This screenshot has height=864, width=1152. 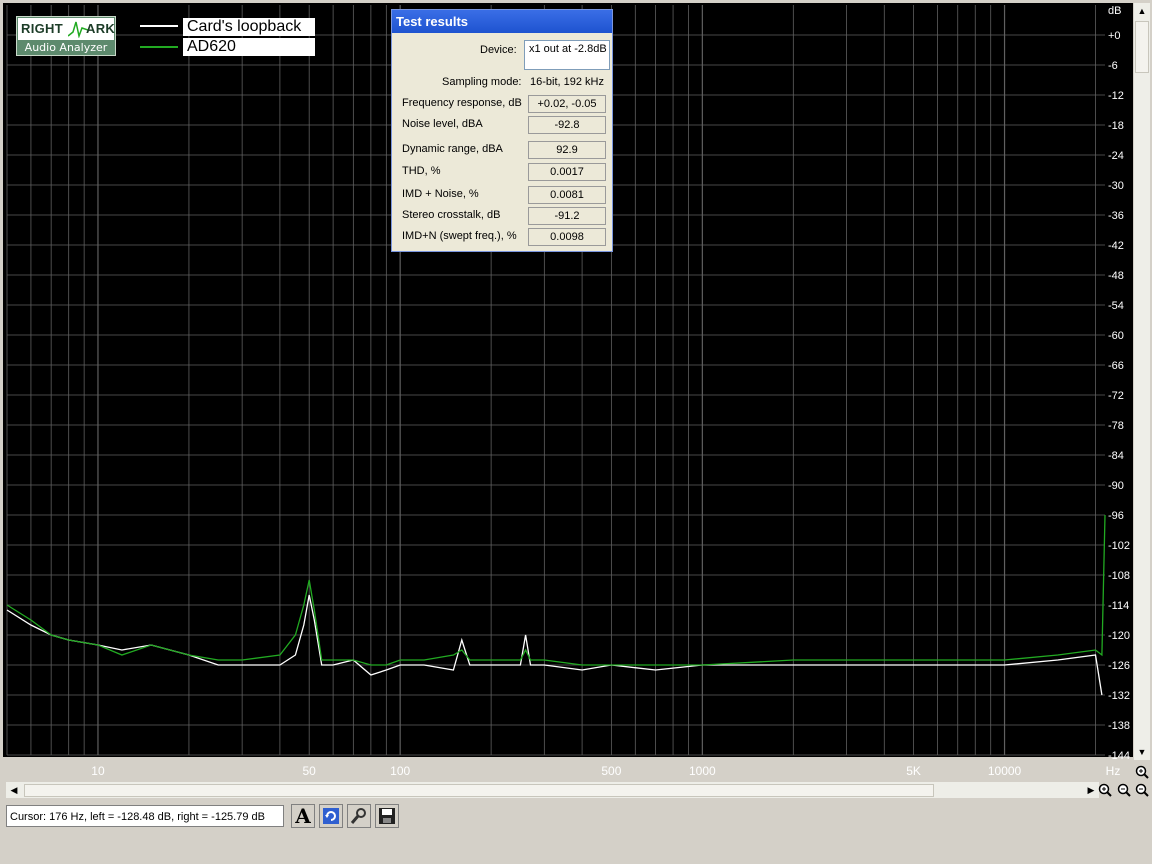 I want to click on result-row: Dynamic range, dBA 92.9, so click(x=502, y=150).